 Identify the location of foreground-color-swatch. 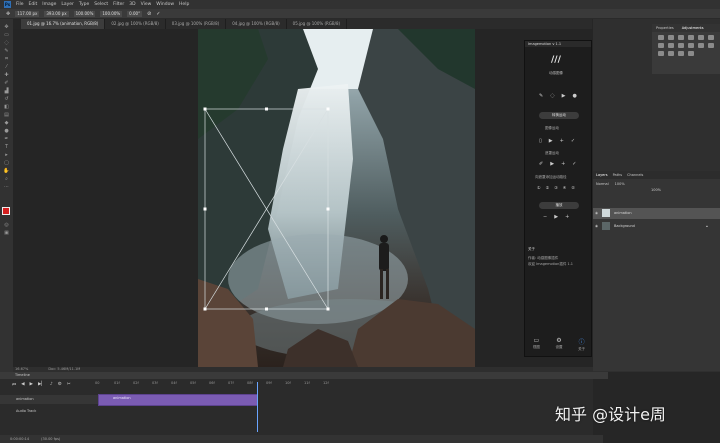
(6, 211).